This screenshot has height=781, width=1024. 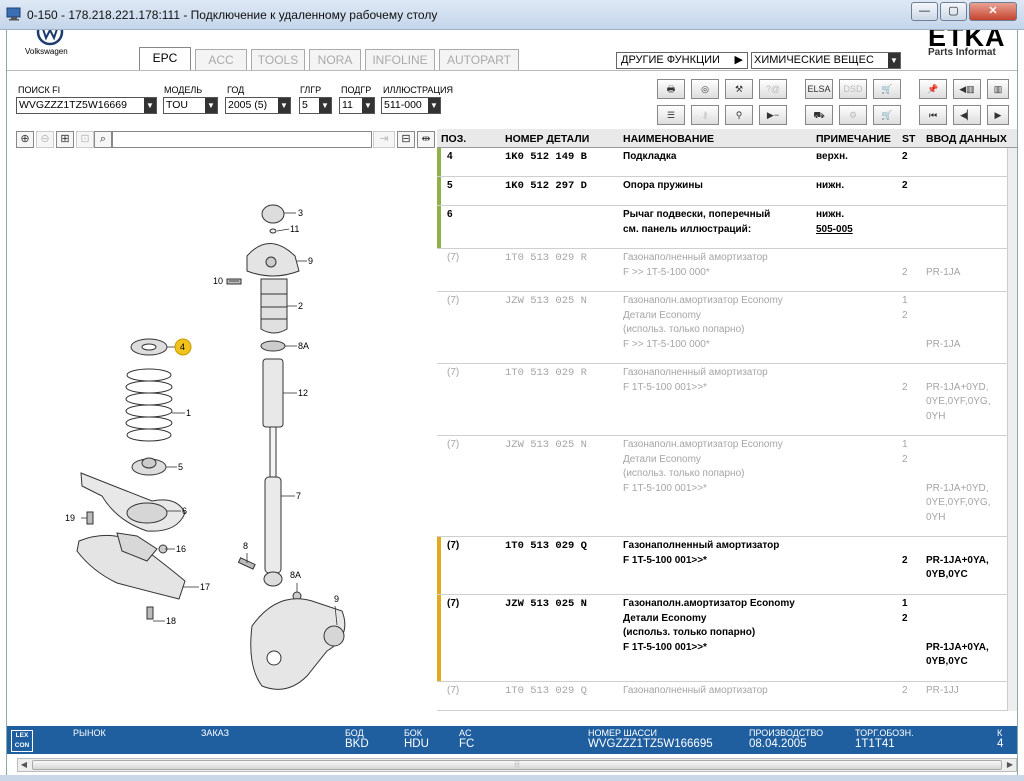 I want to click on key-icon: ⚷, so click(x=705, y=115).